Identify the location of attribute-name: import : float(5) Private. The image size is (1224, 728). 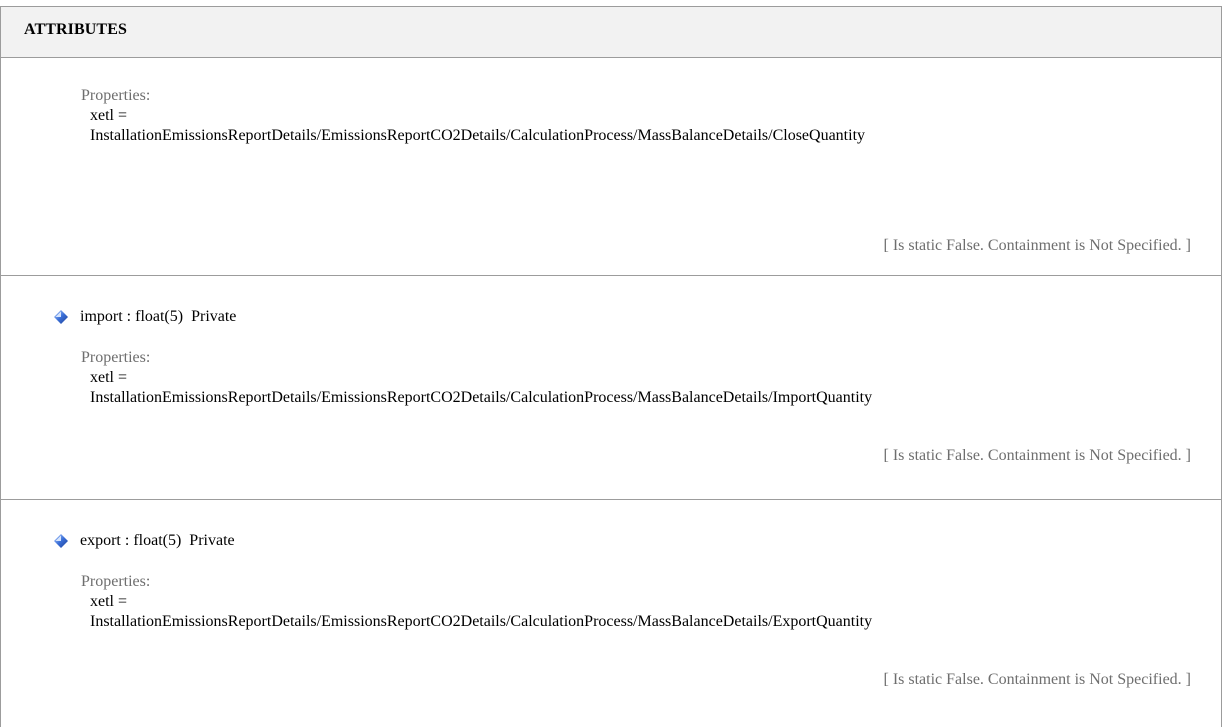
(158, 316).